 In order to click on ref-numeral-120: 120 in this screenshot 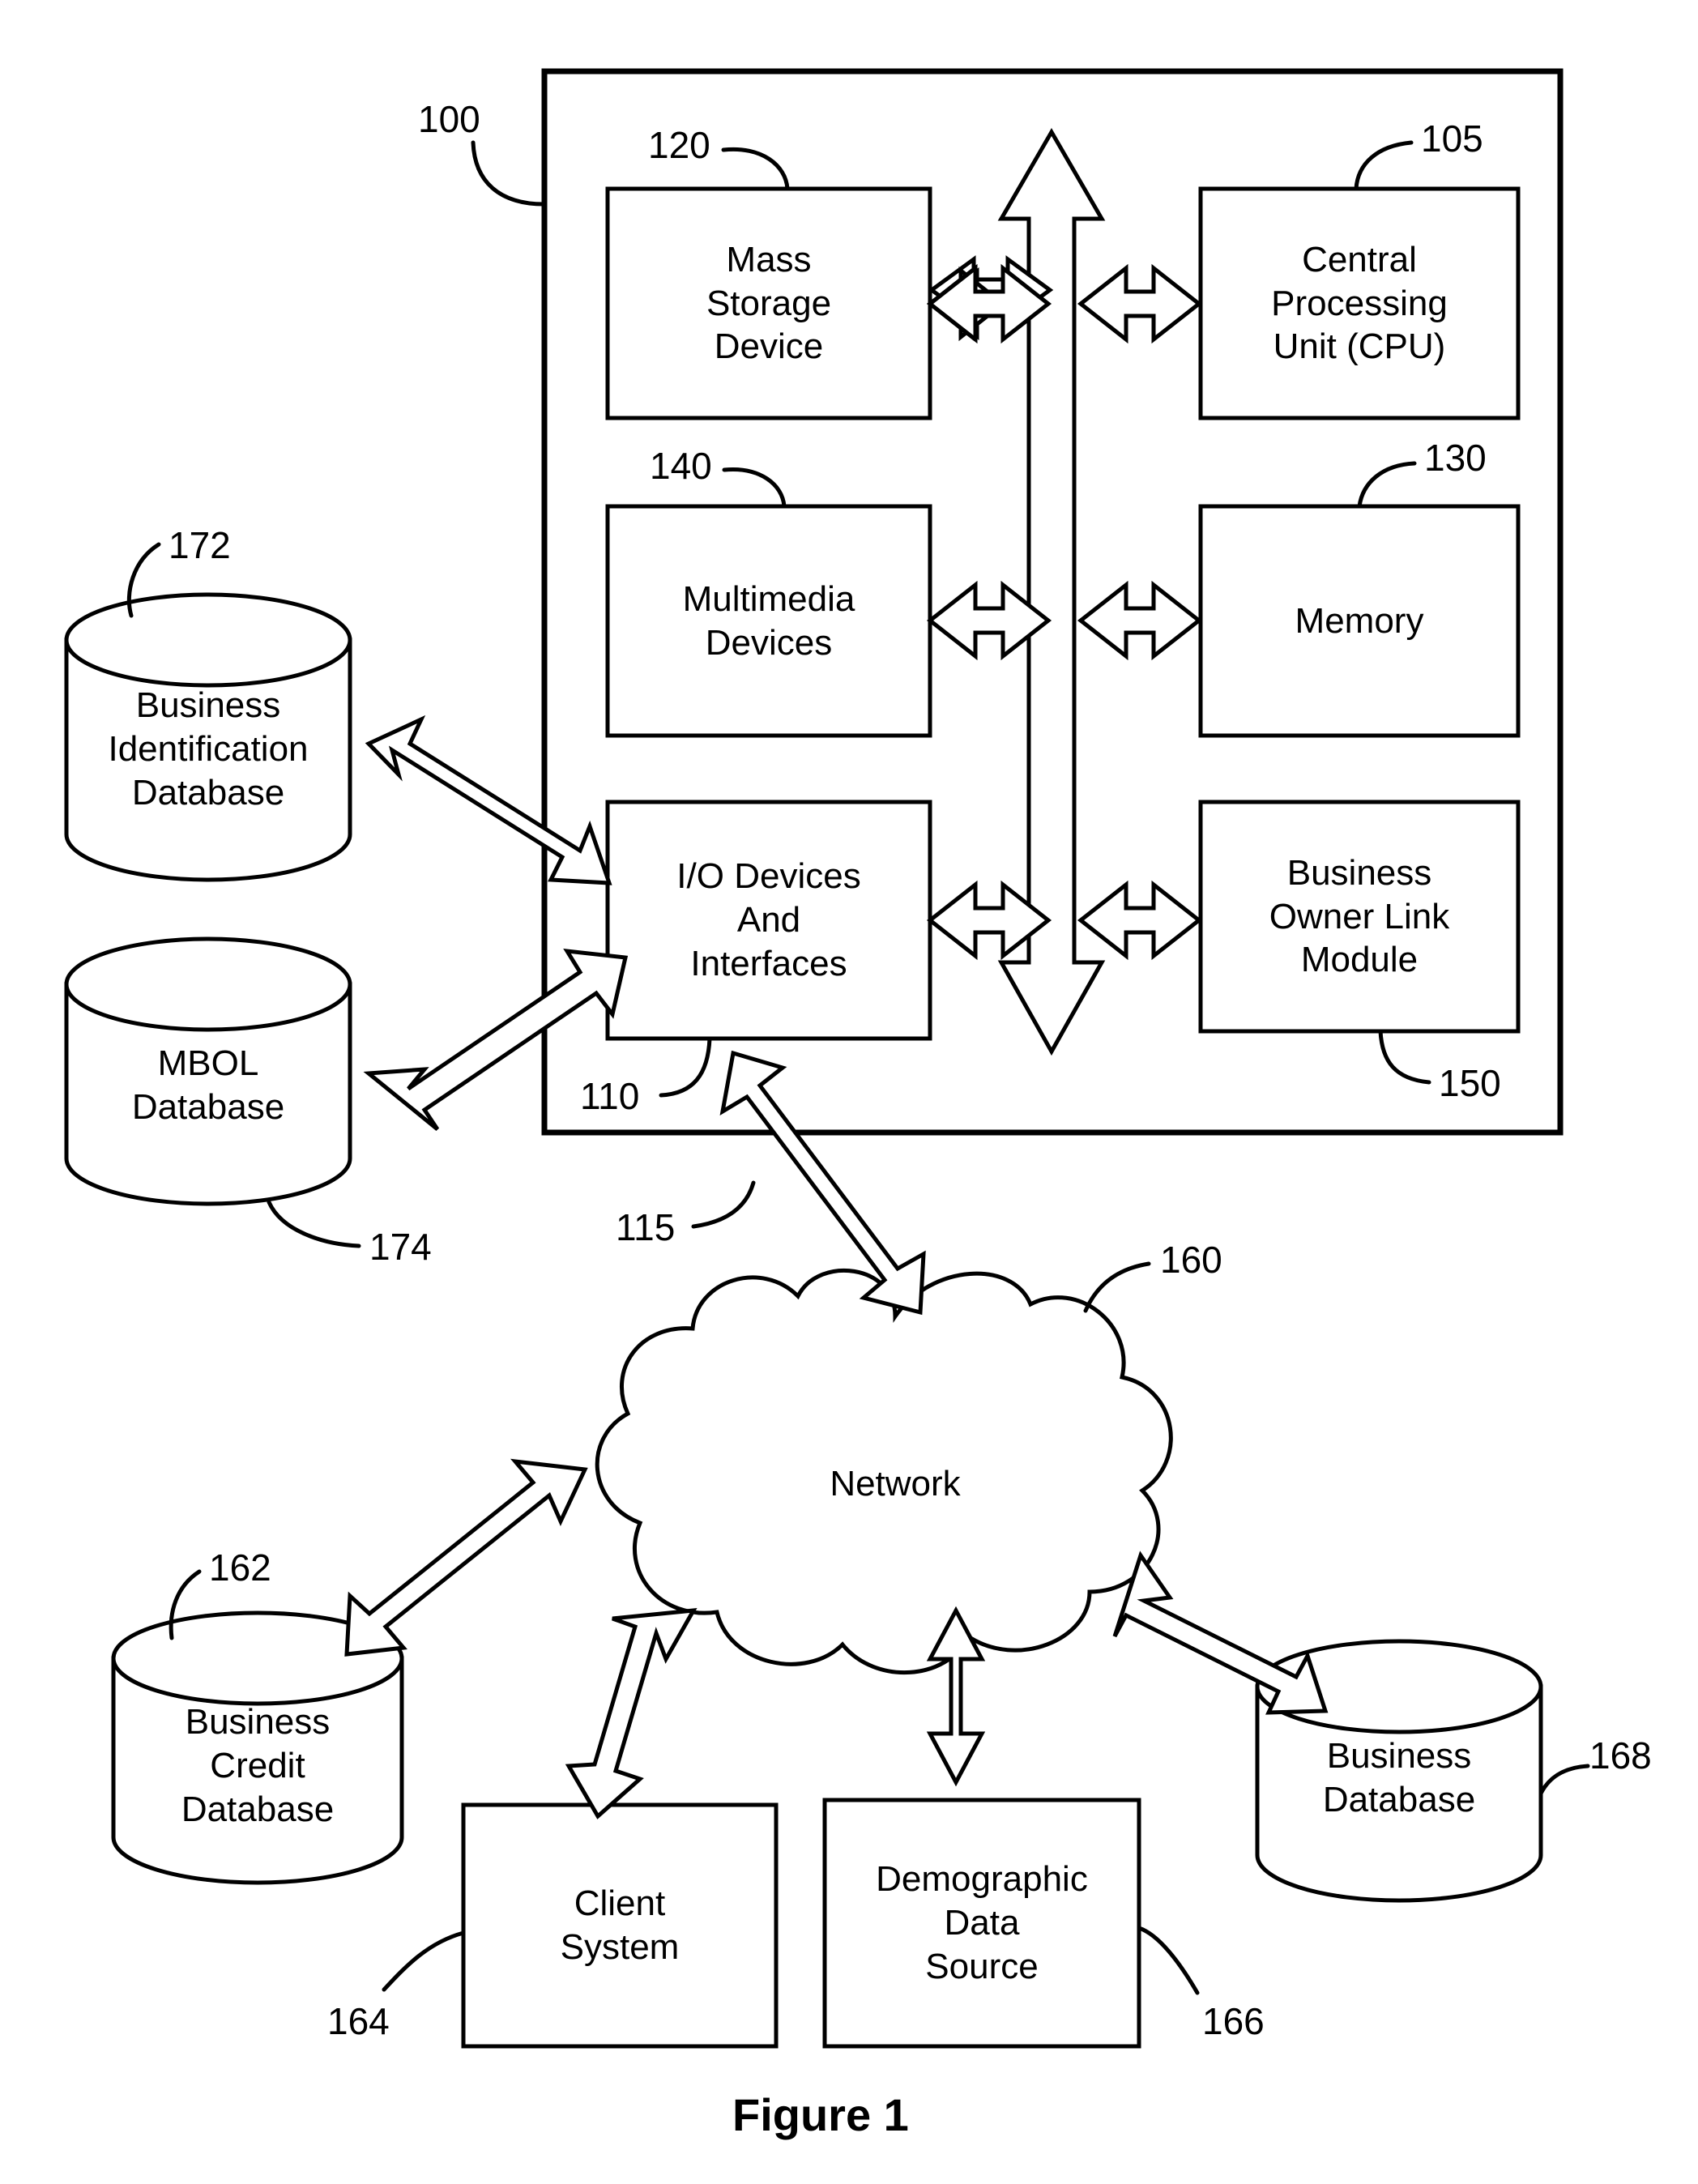, I will do `click(679, 145)`.